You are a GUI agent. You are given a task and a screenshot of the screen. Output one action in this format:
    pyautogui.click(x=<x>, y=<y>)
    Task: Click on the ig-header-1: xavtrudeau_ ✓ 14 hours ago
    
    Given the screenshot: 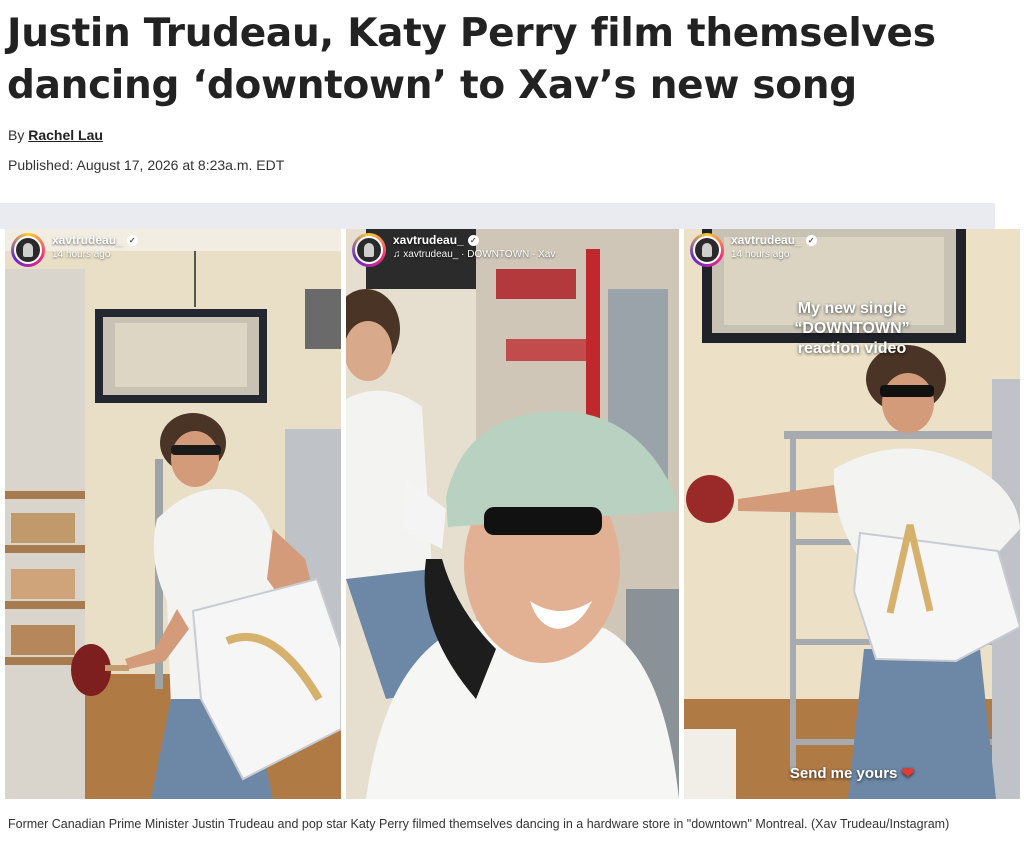 What is the action you would take?
    pyautogui.click(x=74, y=250)
    